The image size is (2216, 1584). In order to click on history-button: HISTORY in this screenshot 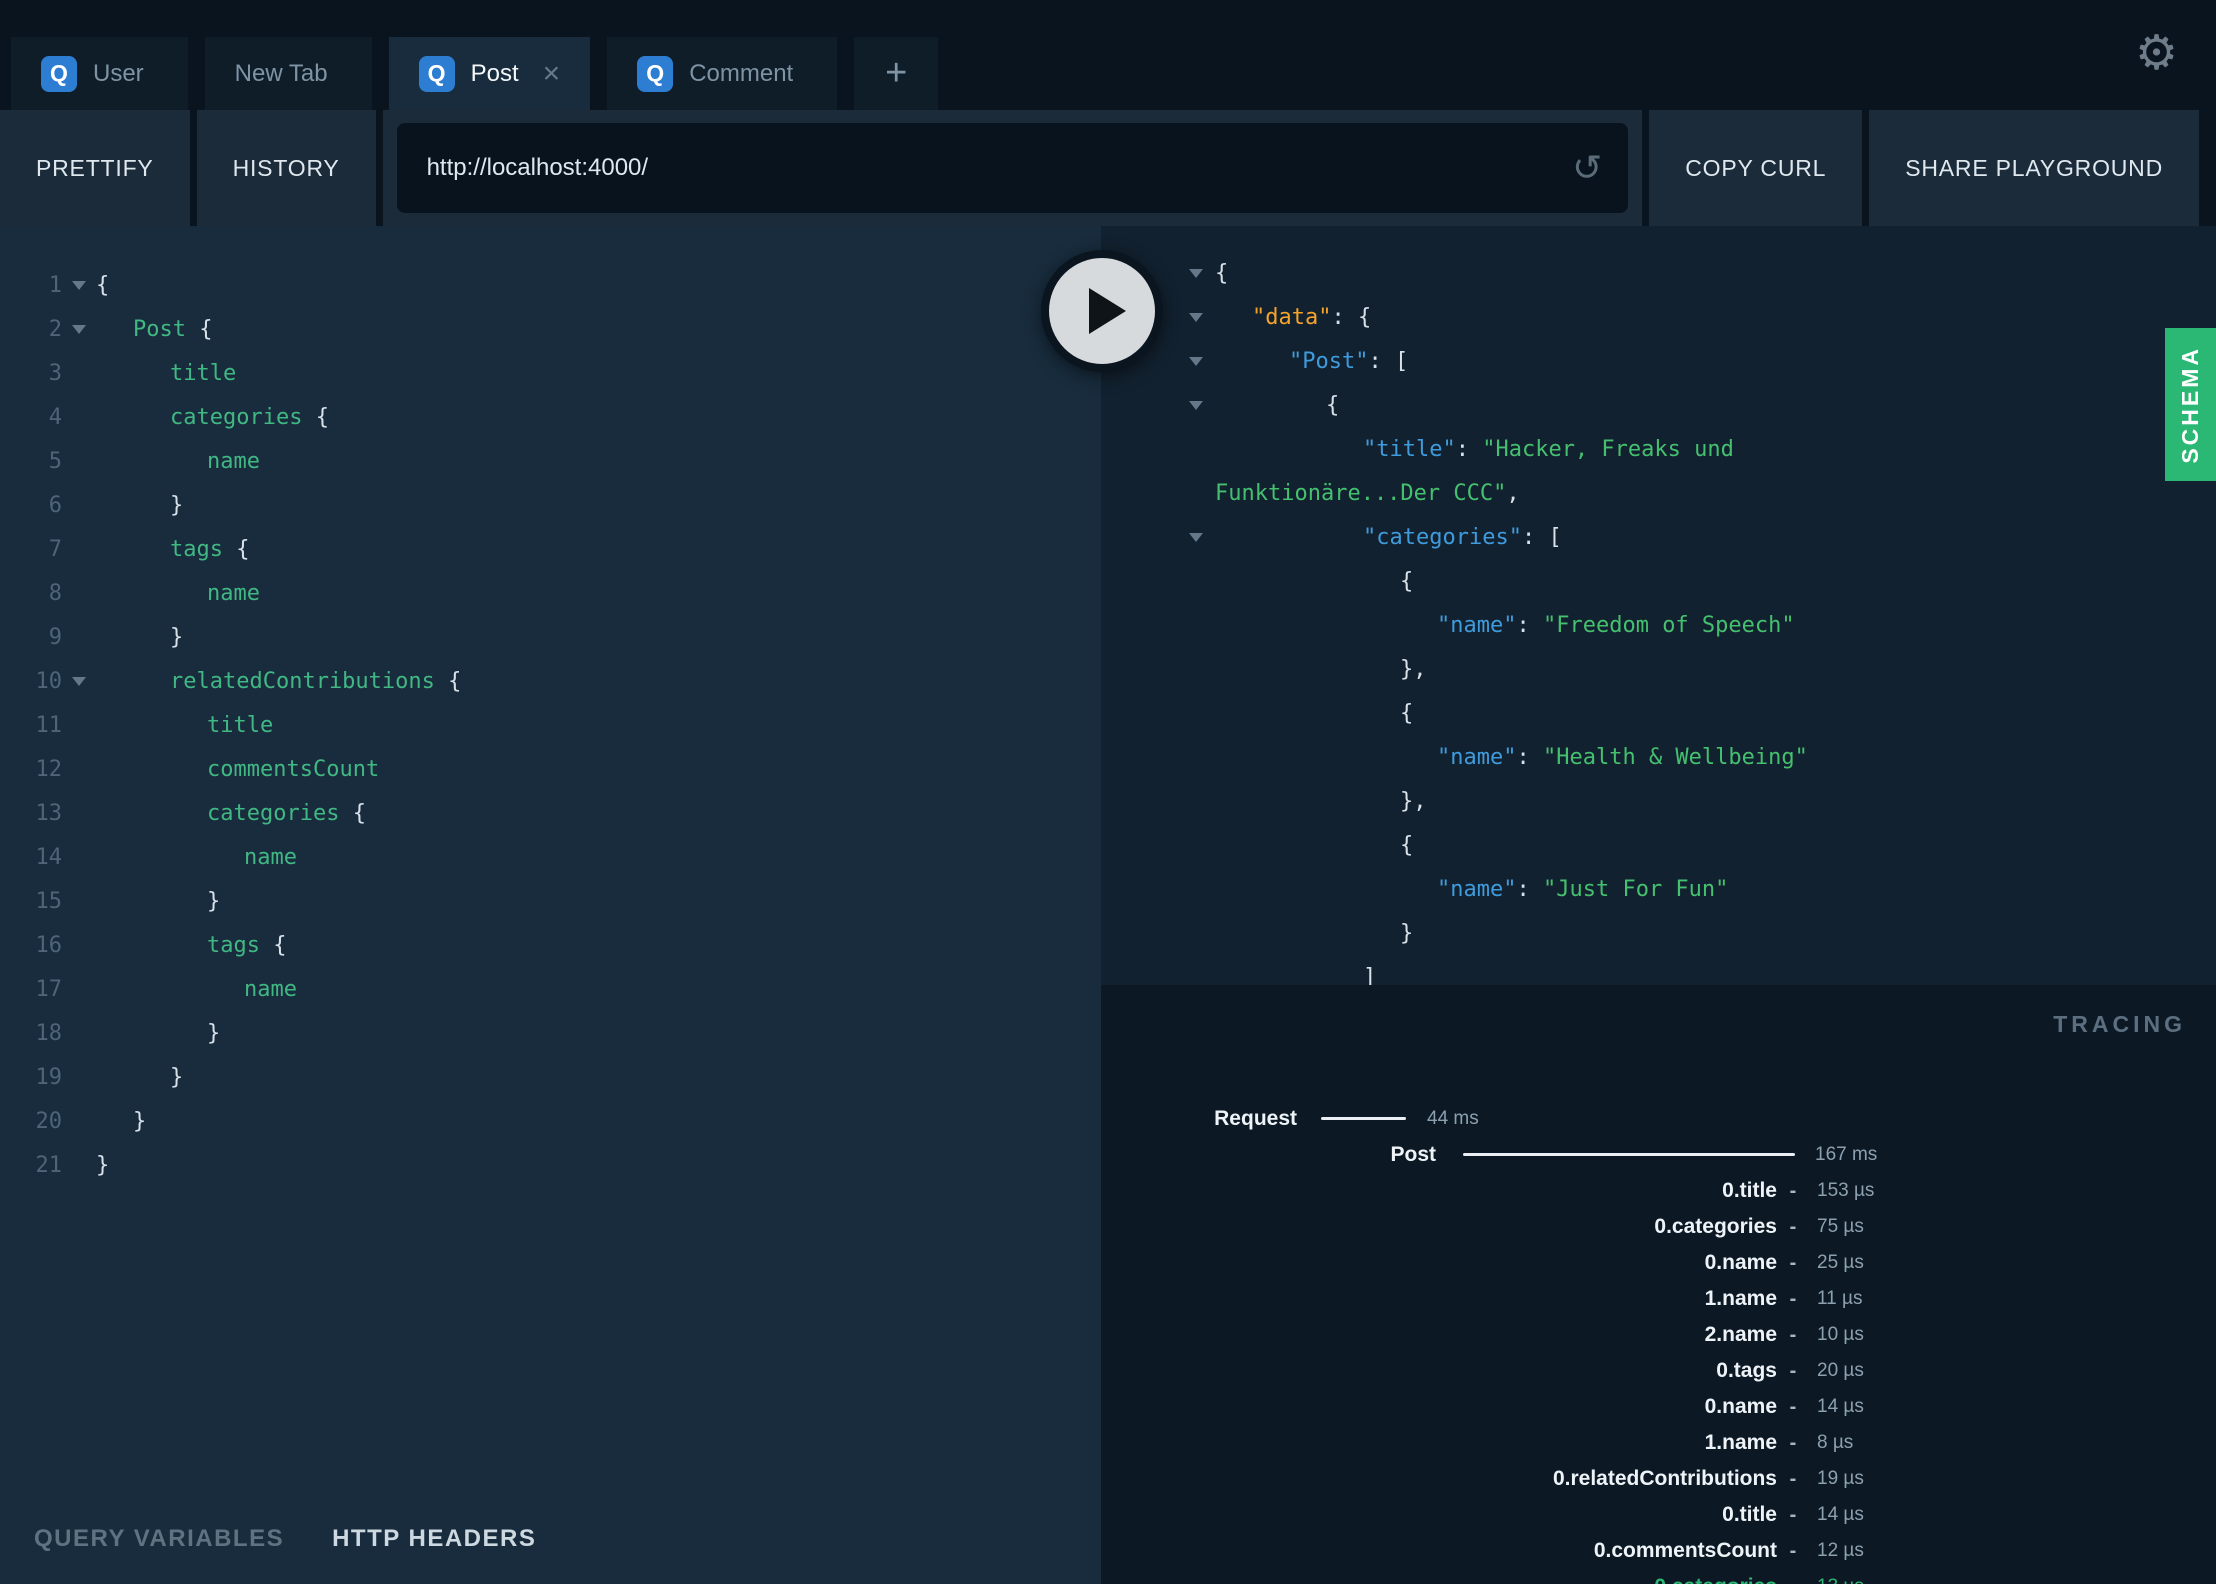, I will do `click(286, 168)`.